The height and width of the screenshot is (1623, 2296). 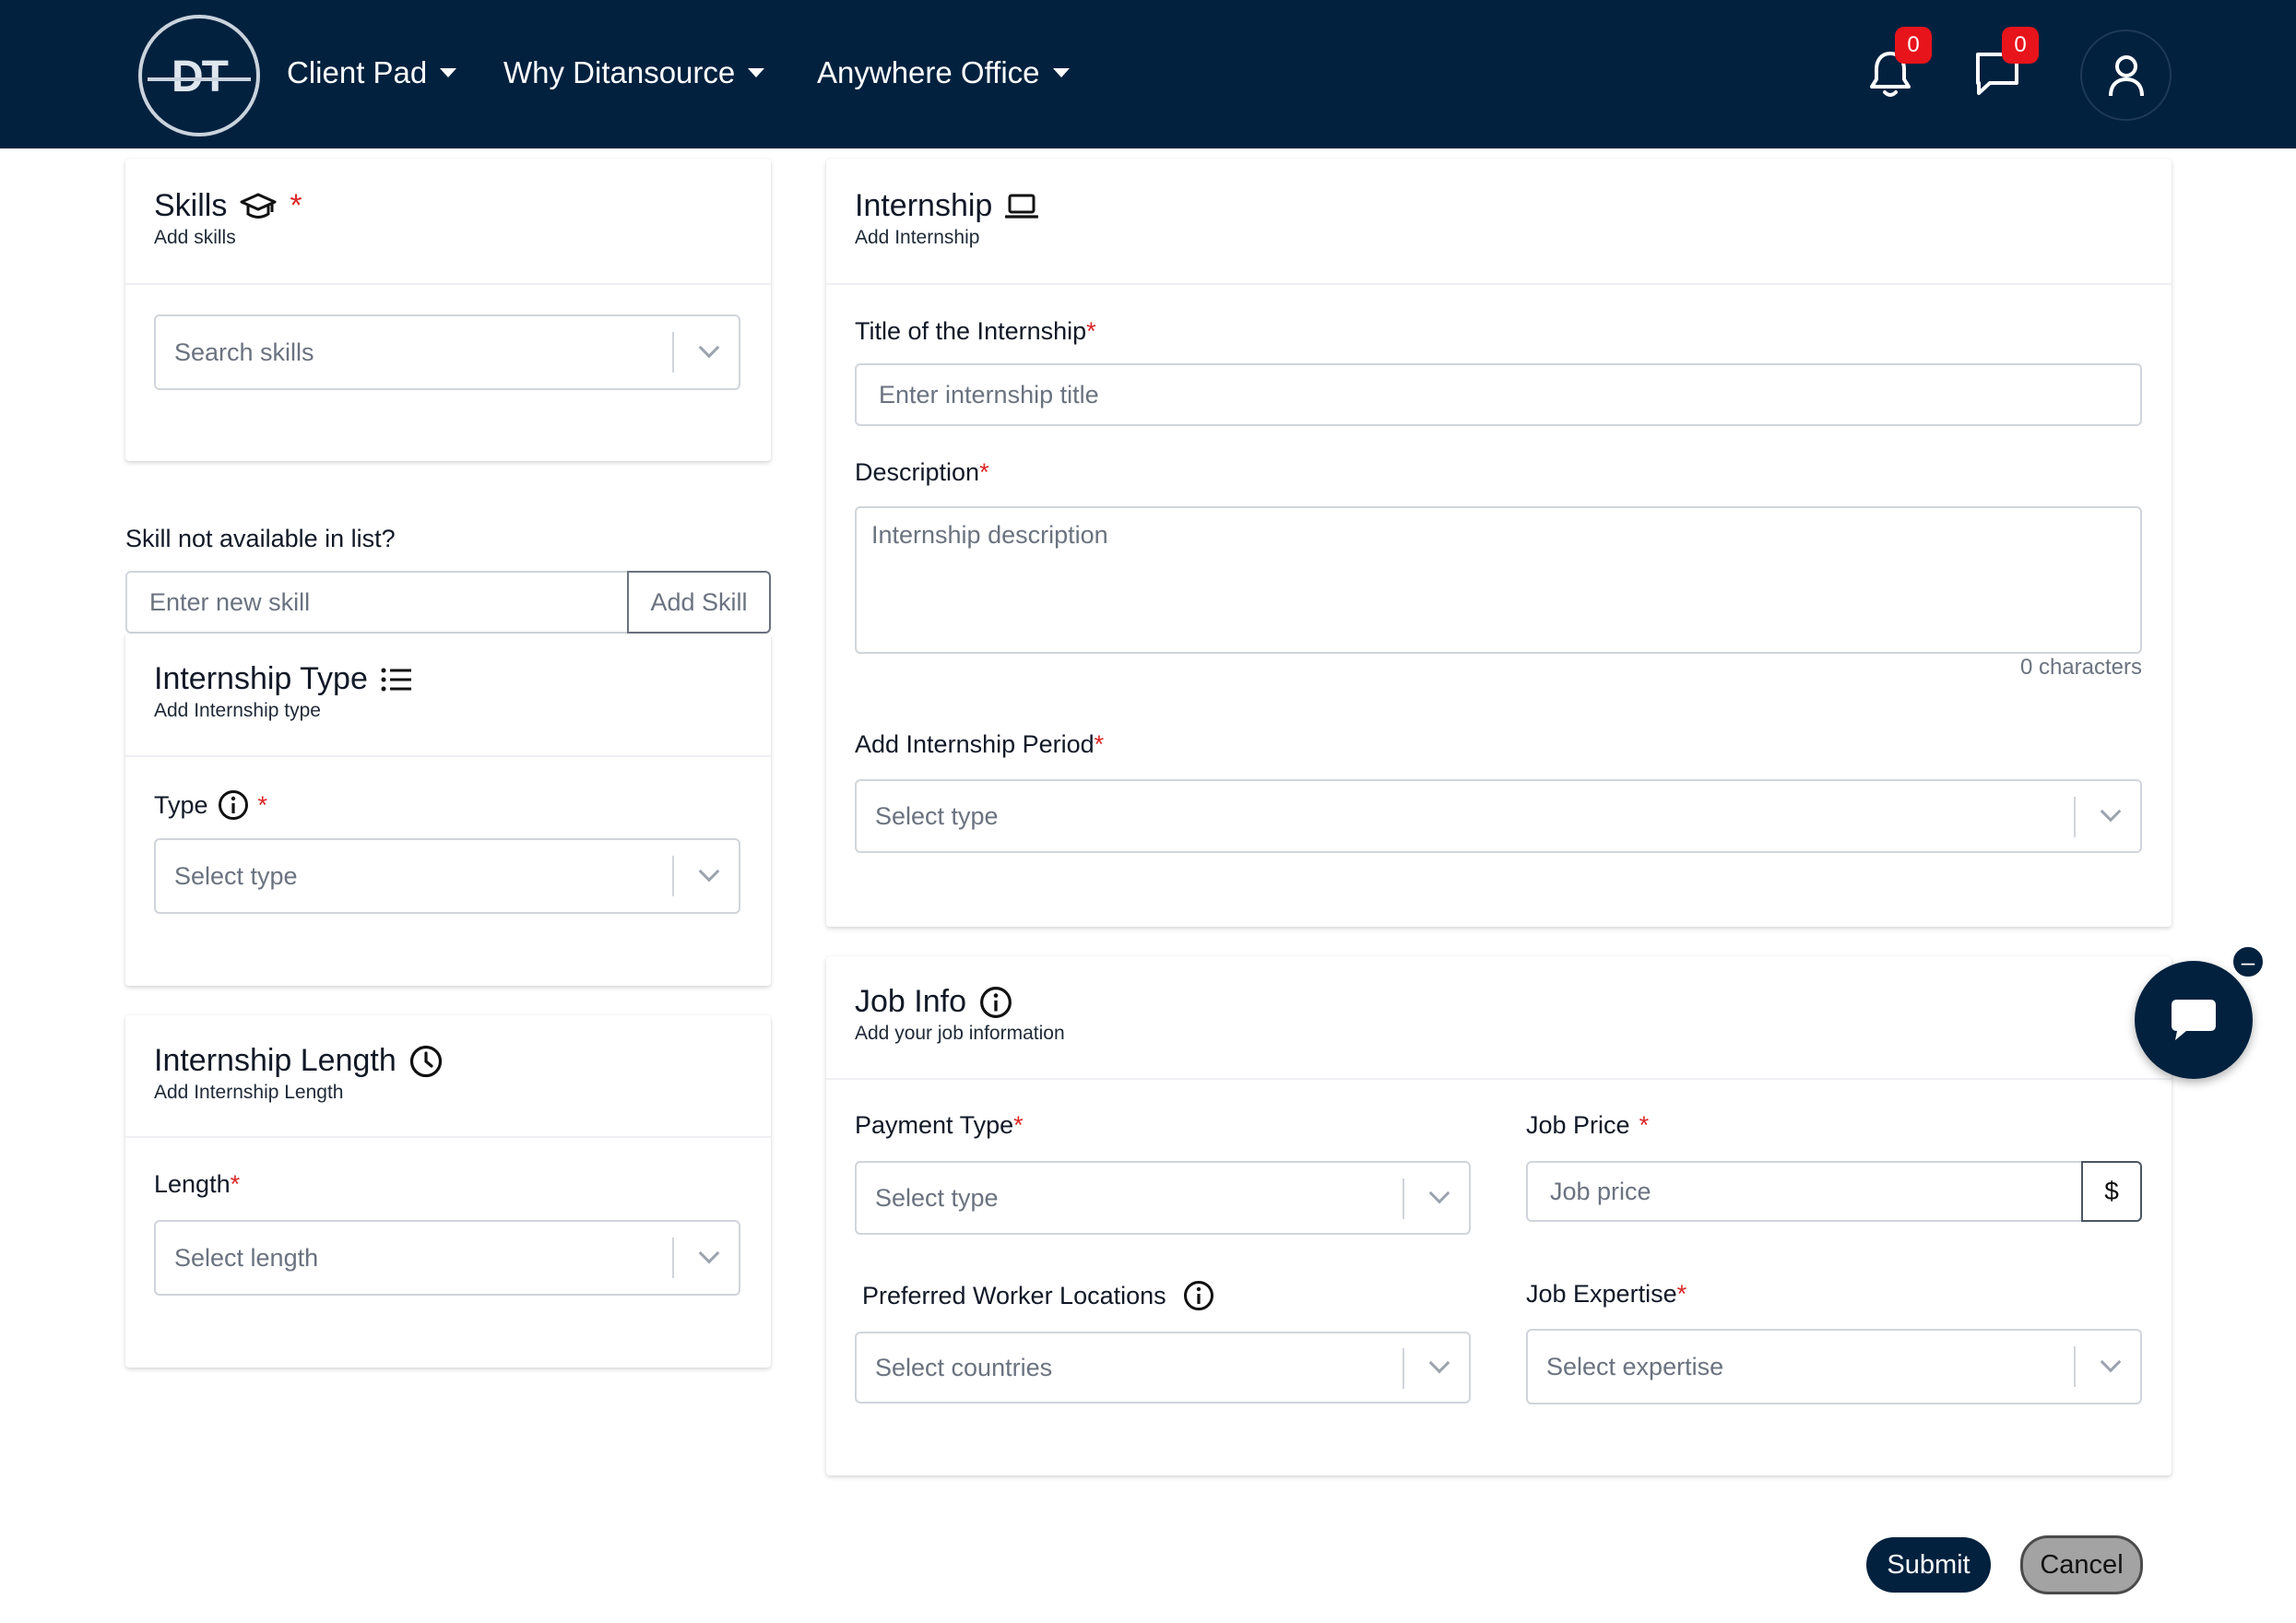 What do you see at coordinates (975, 744) in the screenshot?
I see `label-text: Add Internship Period` at bounding box center [975, 744].